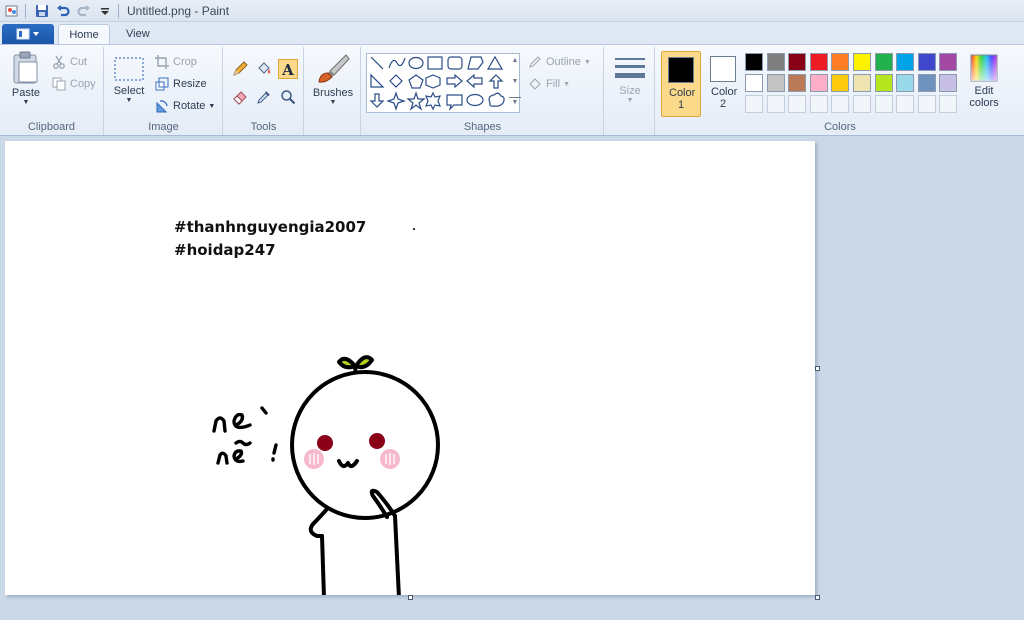 The image size is (1024, 620). I want to click on crop-label: Crop, so click(185, 62).